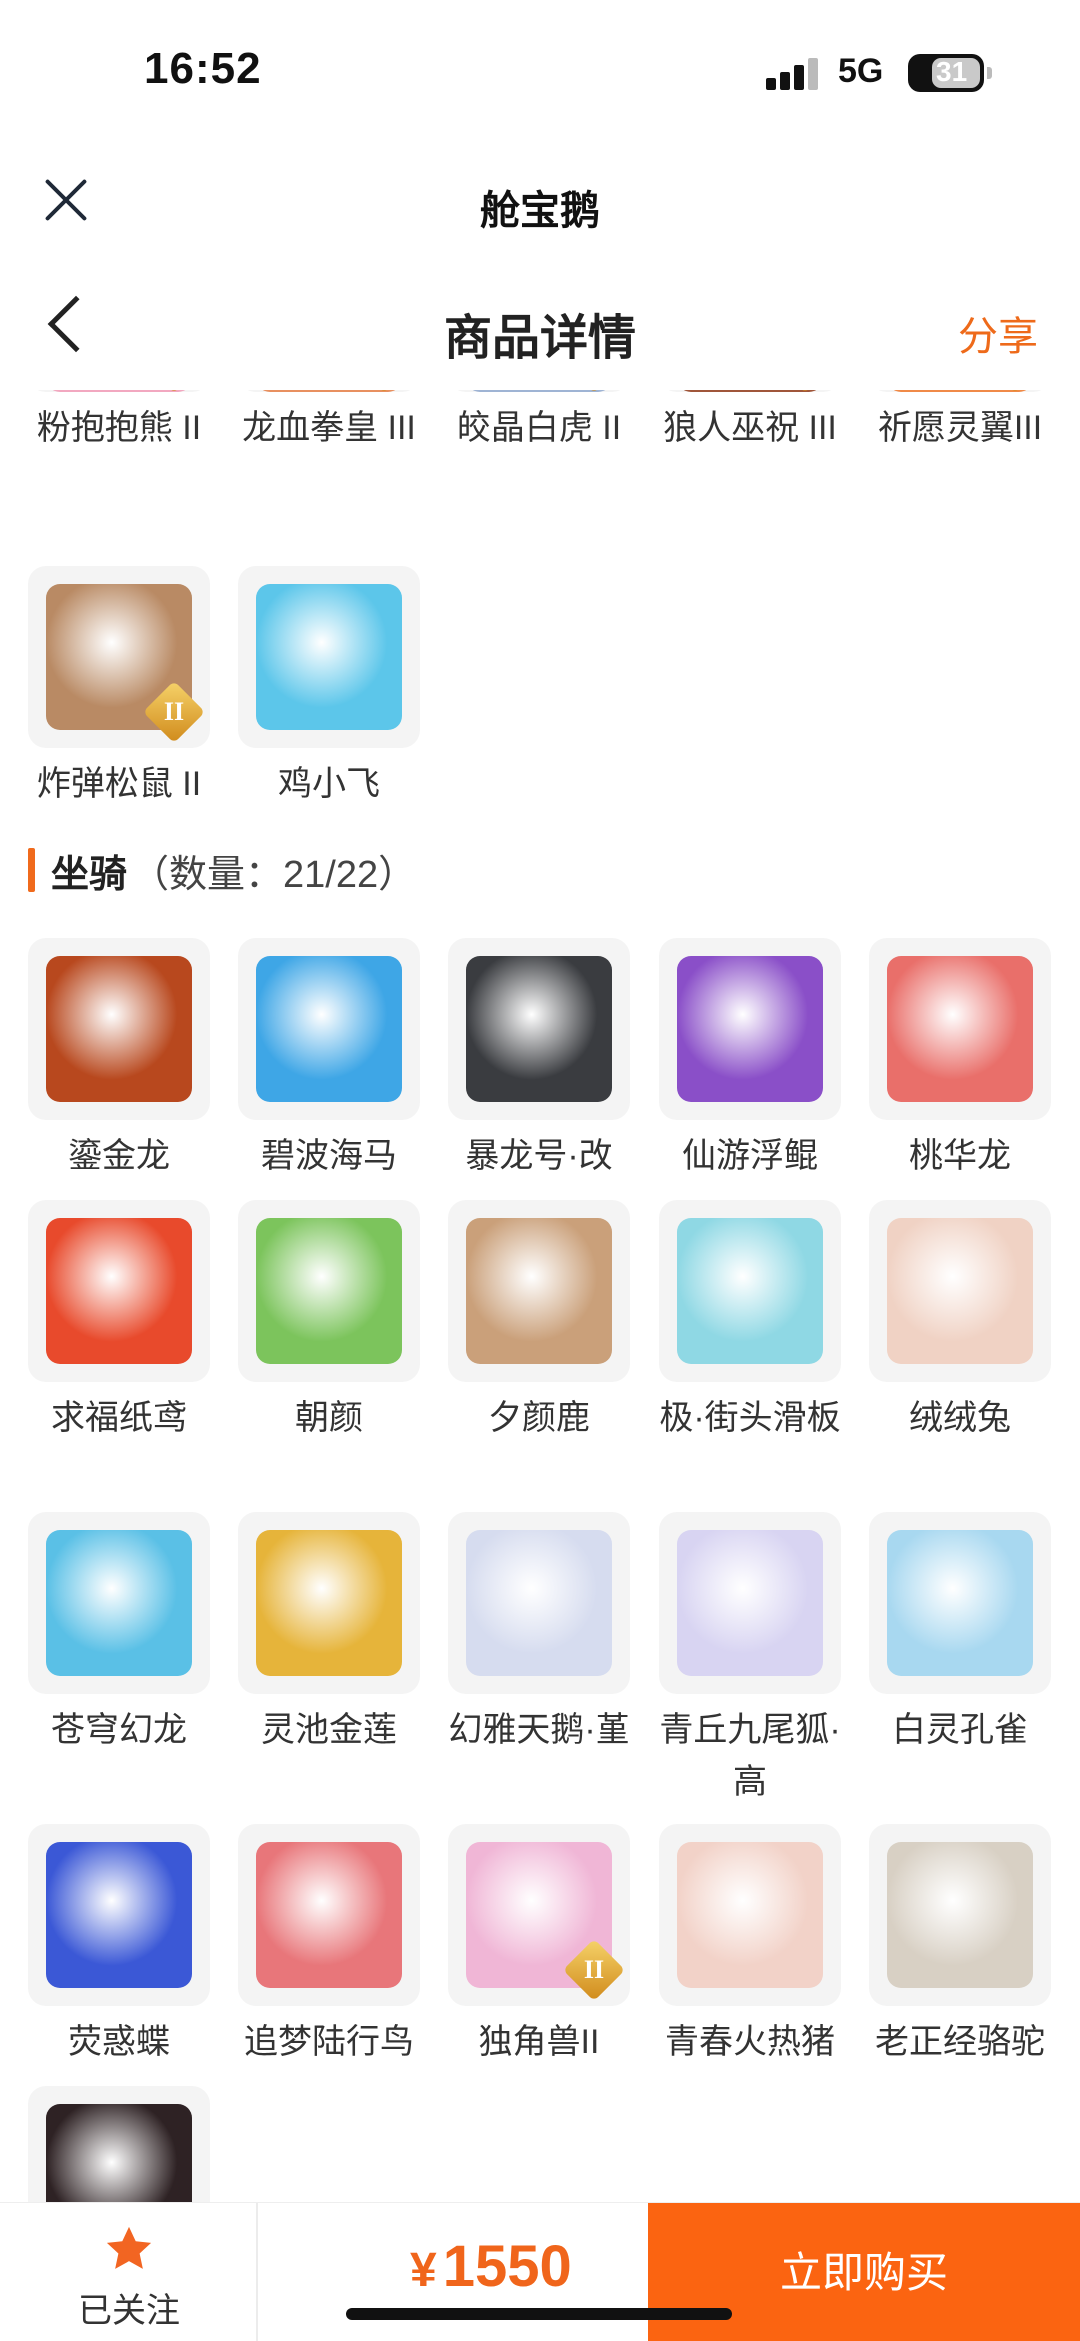  I want to click on item-card: 绒绒兔, so click(961, 1322).